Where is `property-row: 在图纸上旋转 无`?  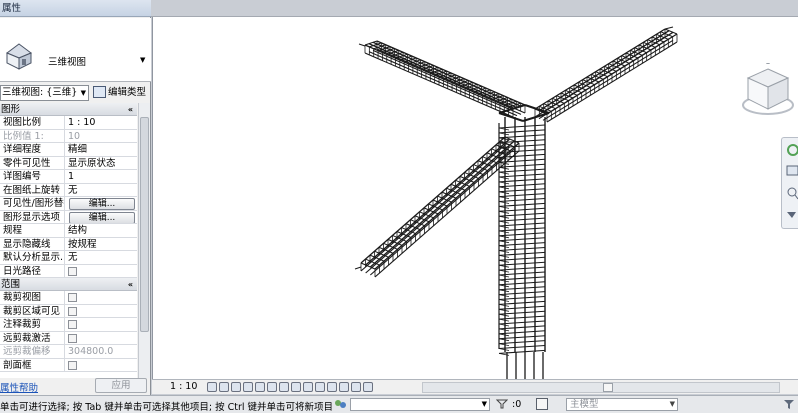 property-row: 在图纸上旋转 无 is located at coordinates (68, 190).